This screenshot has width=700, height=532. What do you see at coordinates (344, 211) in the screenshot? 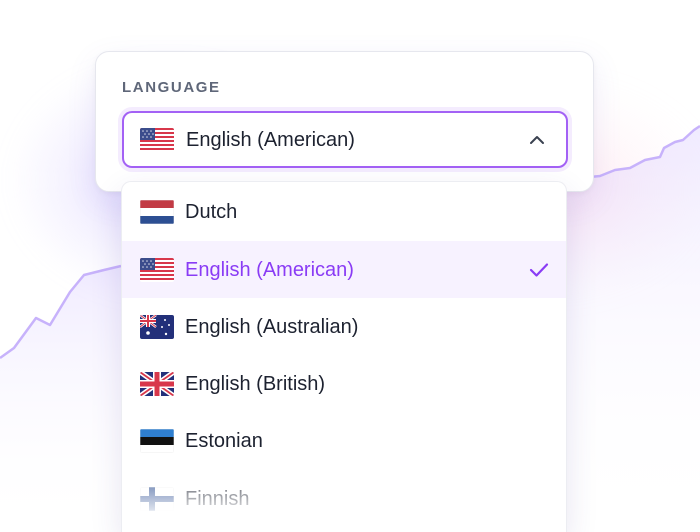
I see `language-option-dutch: Dutch` at bounding box center [344, 211].